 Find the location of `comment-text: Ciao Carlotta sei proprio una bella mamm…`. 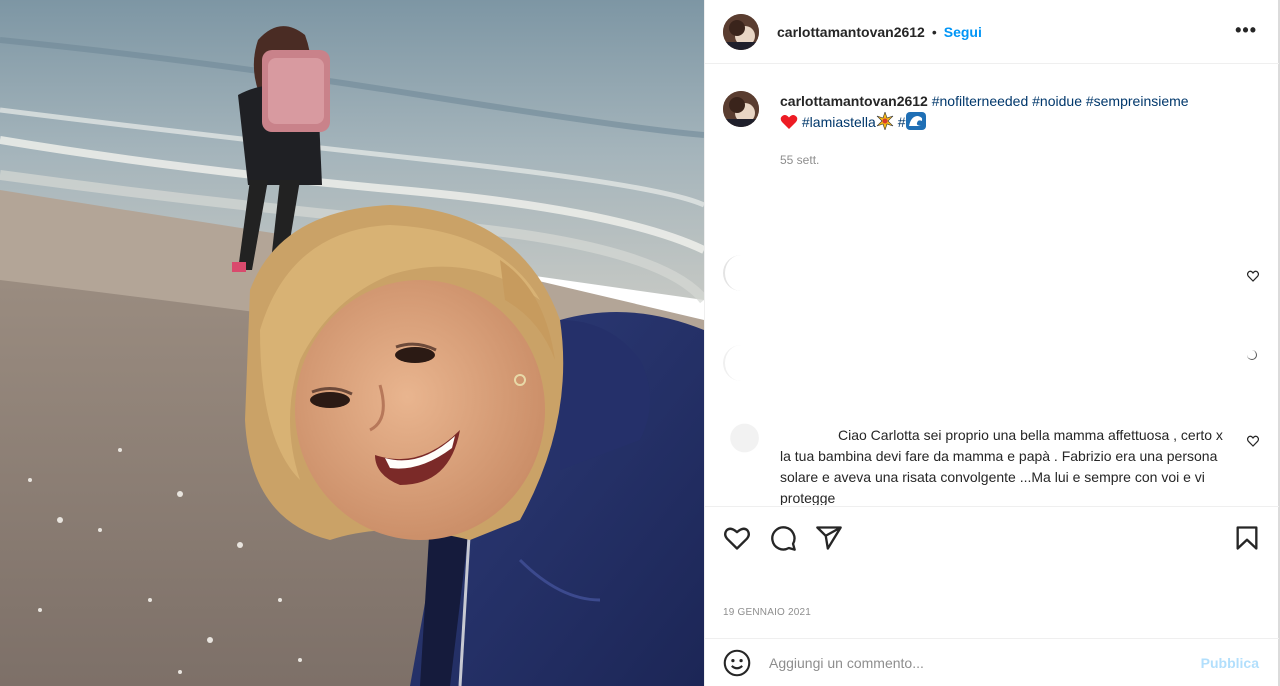

comment-text: Ciao Carlotta sei proprio una bella mamm… is located at coordinates (1005, 465).